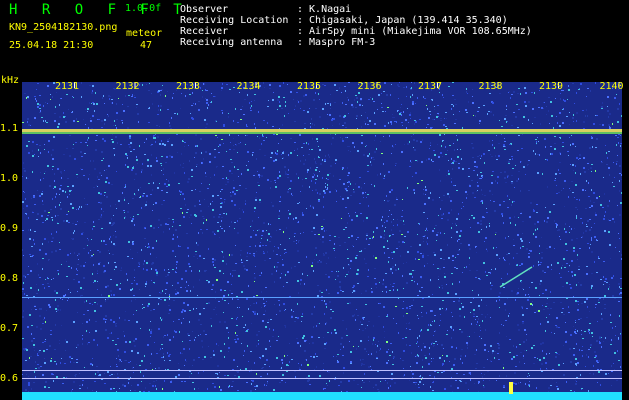  What do you see at coordinates (248, 86) in the screenshot?
I see `x-tick-label: 2134` at bounding box center [248, 86].